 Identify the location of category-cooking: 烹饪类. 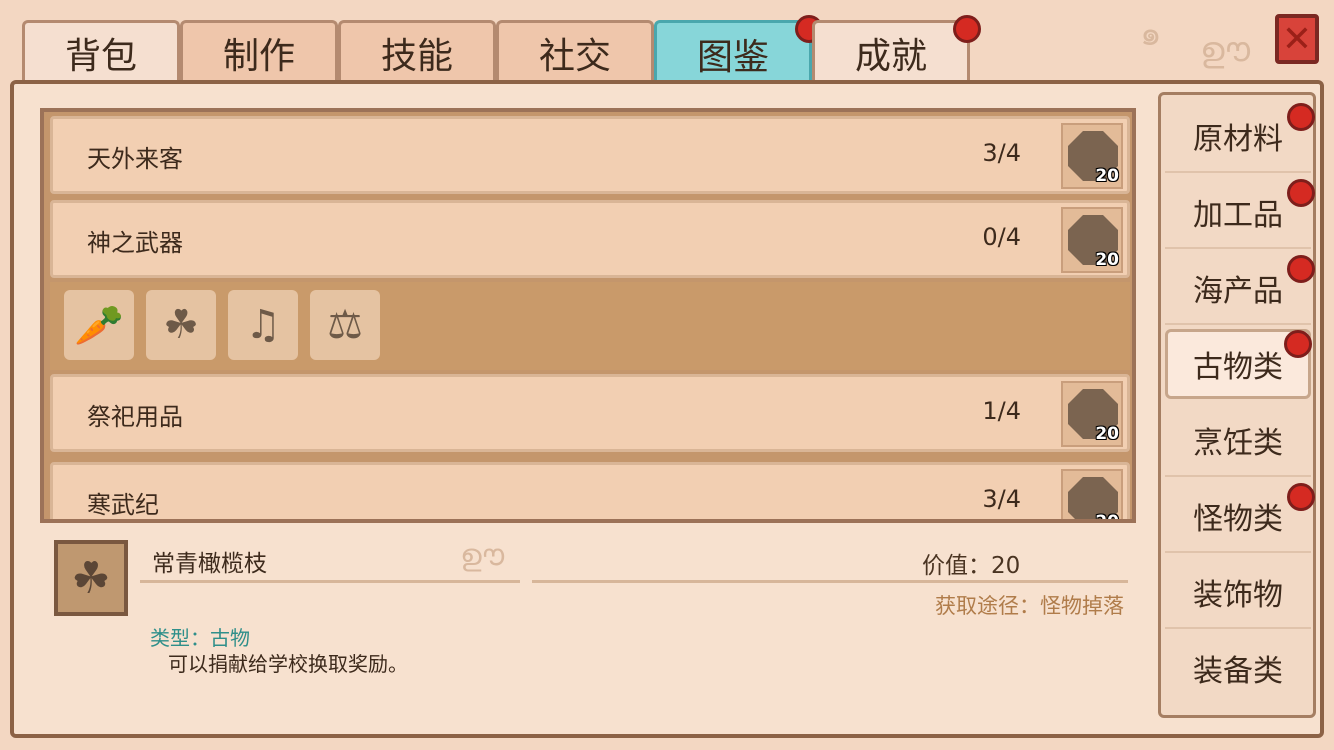
(1238, 441).